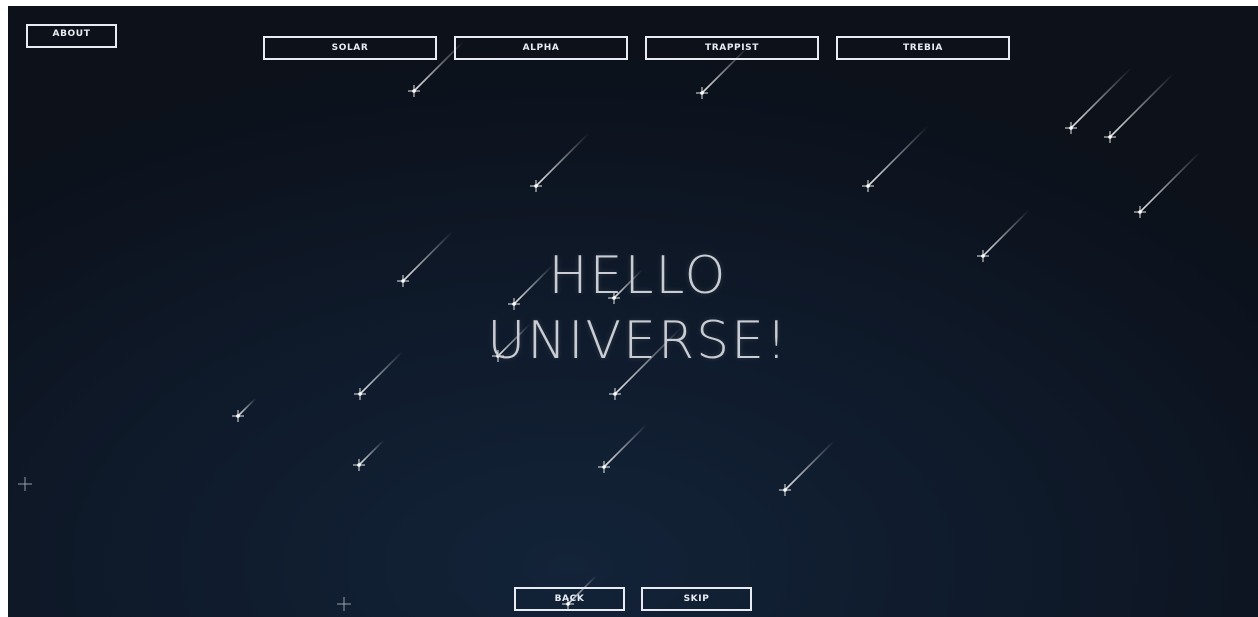  What do you see at coordinates (923, 48) in the screenshot?
I see `nav-trebia-button: TREBIA` at bounding box center [923, 48].